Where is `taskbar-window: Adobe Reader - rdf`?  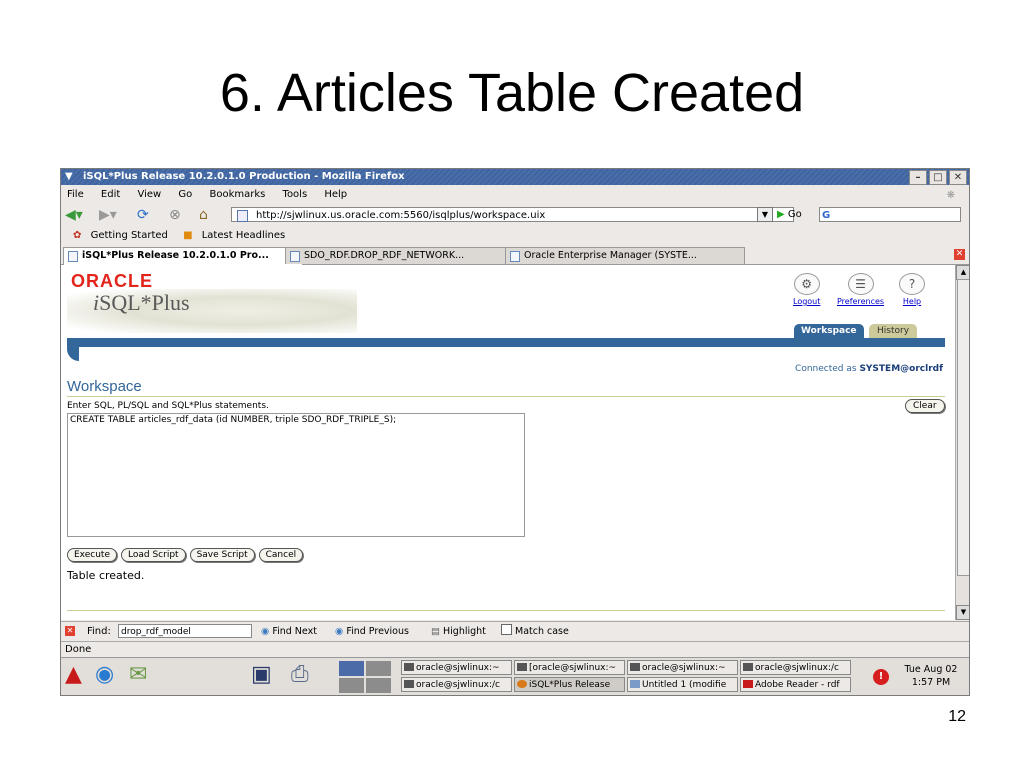
taskbar-window: Adobe Reader - rdf is located at coordinates (795, 684).